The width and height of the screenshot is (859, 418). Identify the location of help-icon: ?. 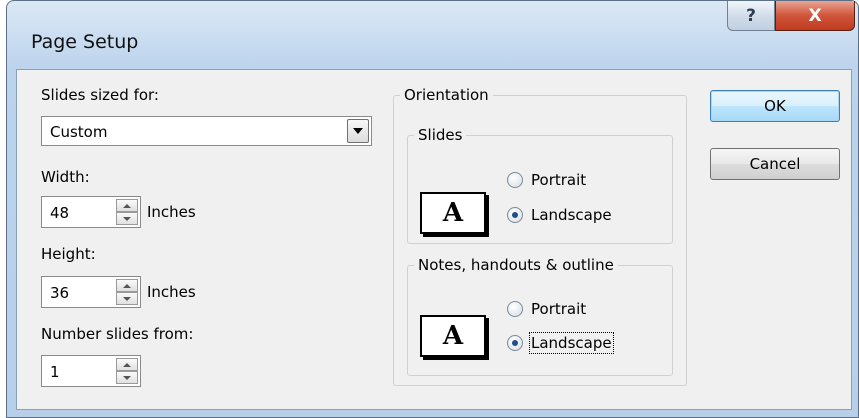
(751, 15).